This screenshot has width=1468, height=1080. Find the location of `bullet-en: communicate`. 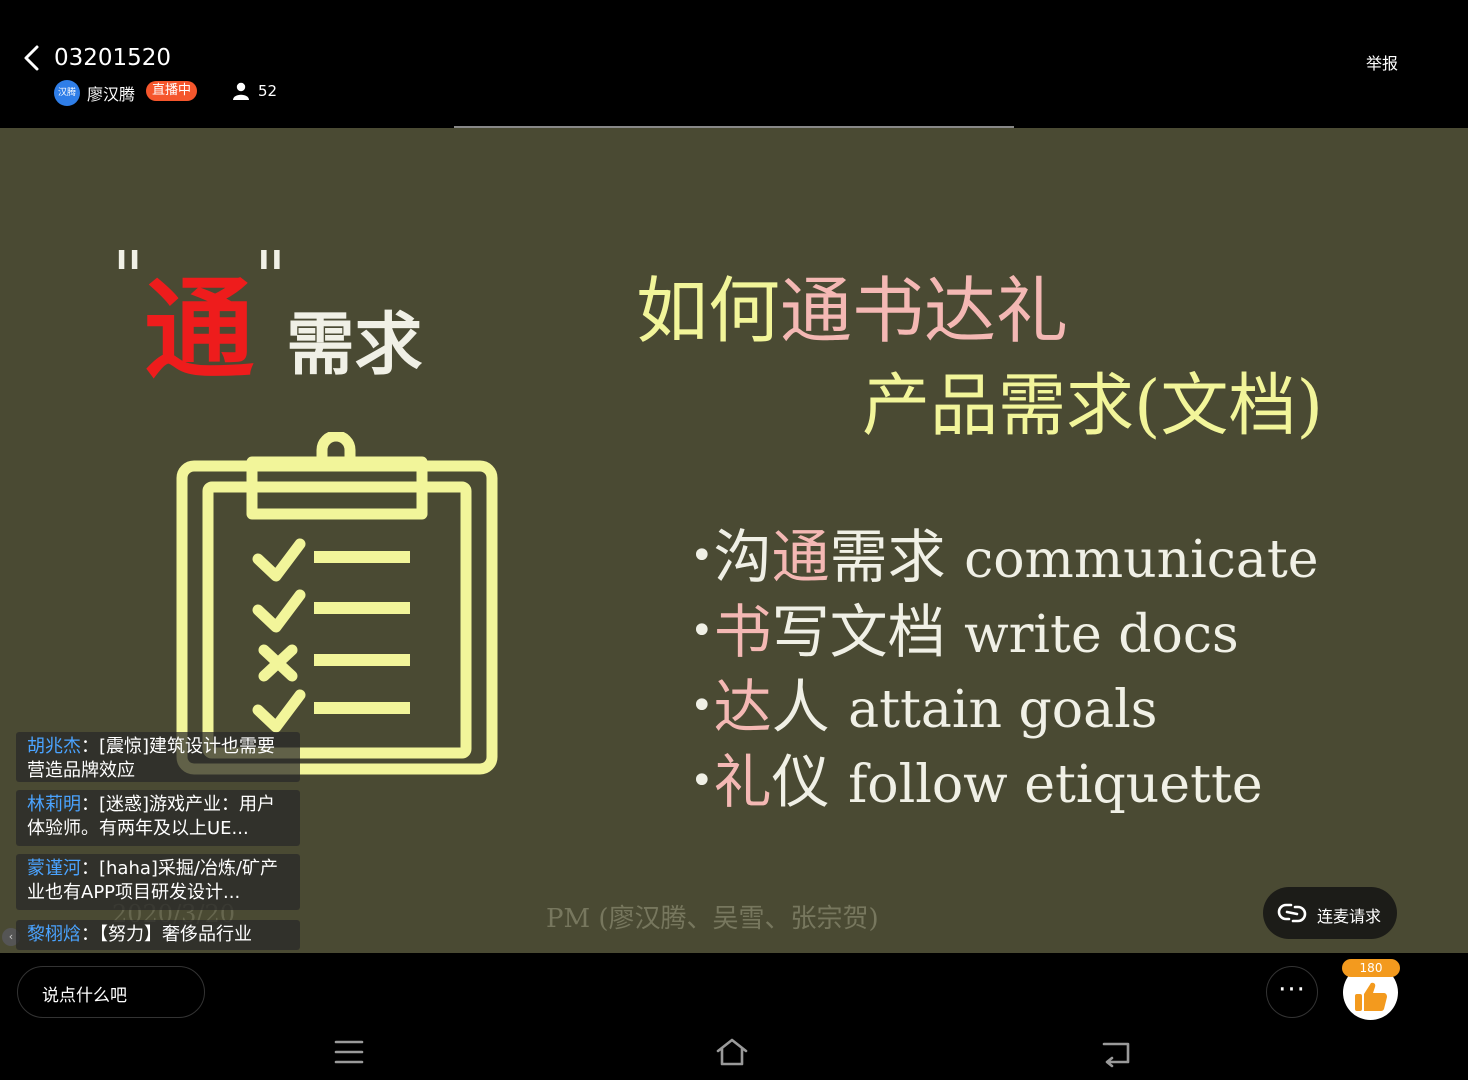

bullet-en: communicate is located at coordinates (1141, 560).